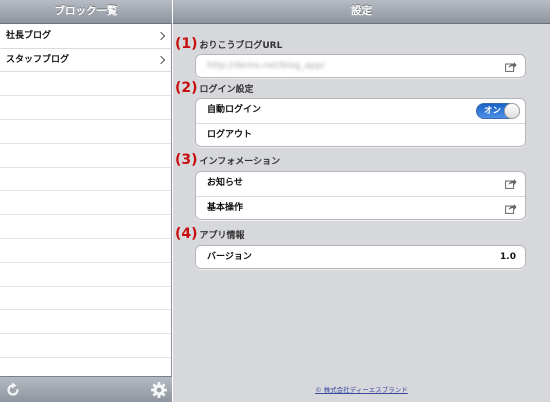 The width and height of the screenshot is (550, 402). I want to click on settings-title: 設定, so click(361, 12).